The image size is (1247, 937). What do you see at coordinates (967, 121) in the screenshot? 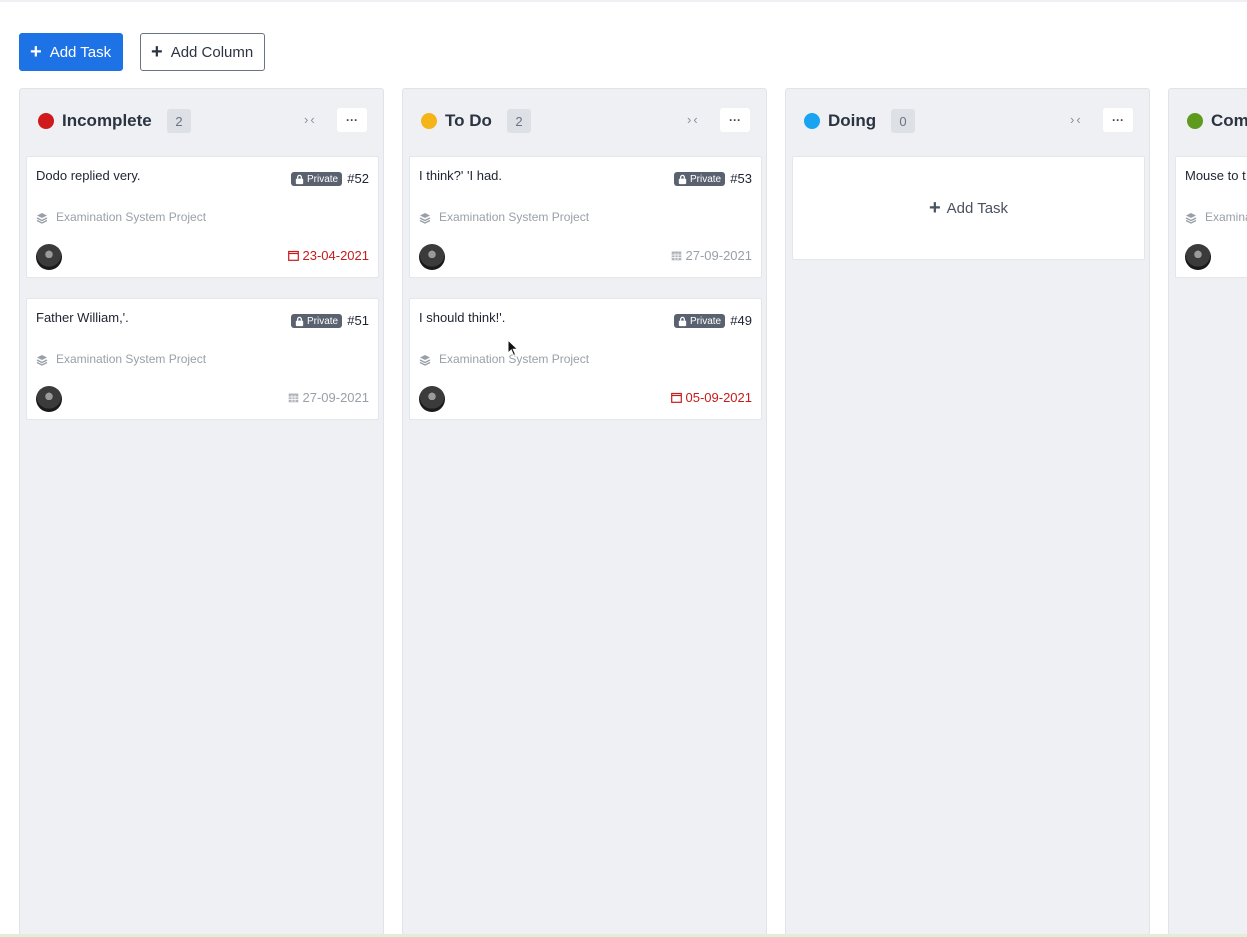
I see `column-header: Doing 0 ›‹ ···` at bounding box center [967, 121].